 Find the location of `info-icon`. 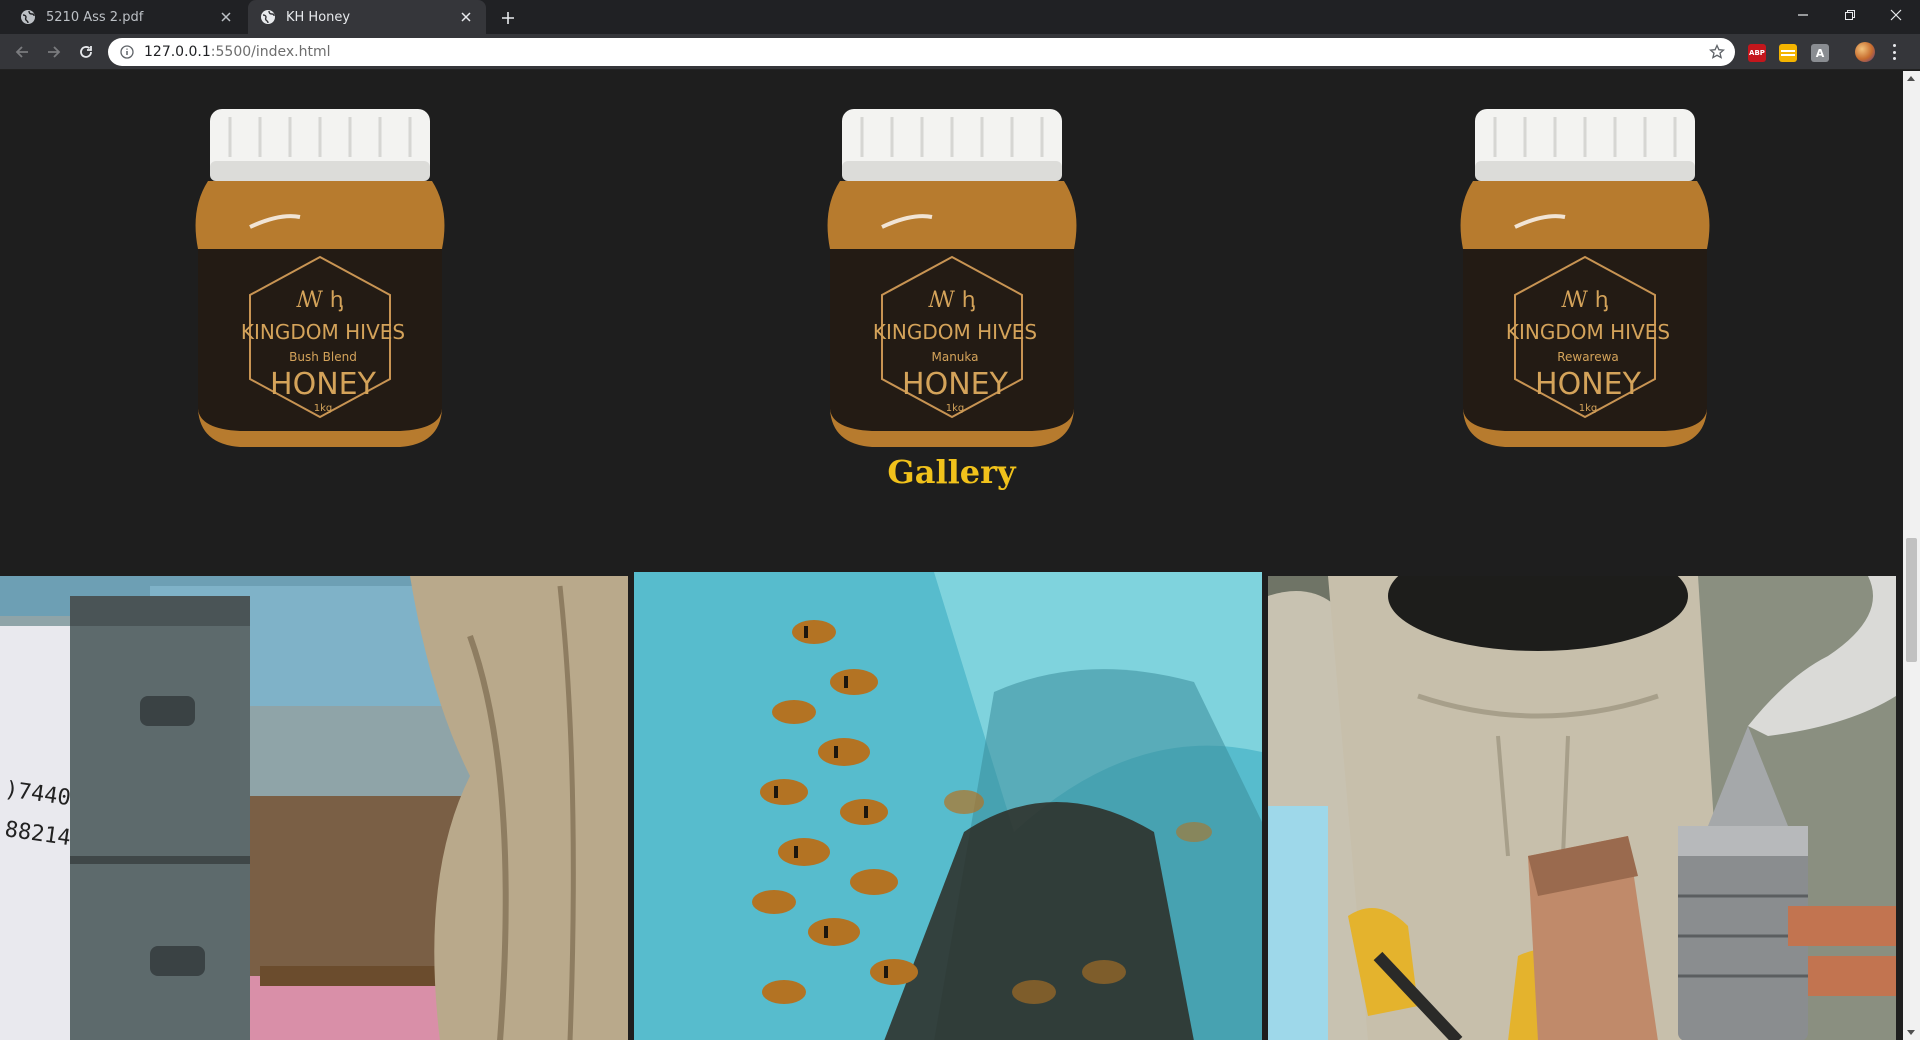

info-icon is located at coordinates (127, 52).